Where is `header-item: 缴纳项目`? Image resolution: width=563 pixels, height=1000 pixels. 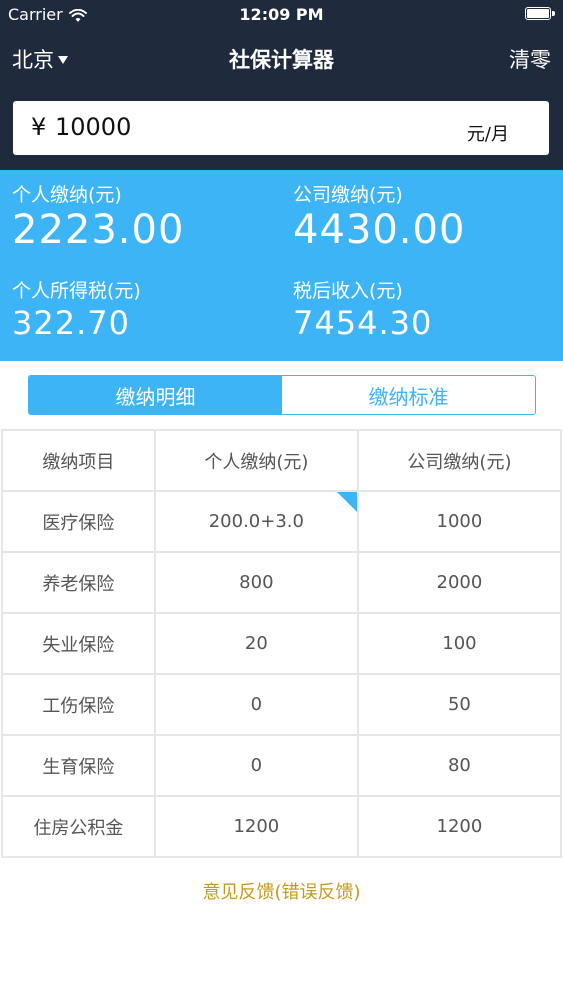
header-item: 缴纳项目 is located at coordinates (78, 460).